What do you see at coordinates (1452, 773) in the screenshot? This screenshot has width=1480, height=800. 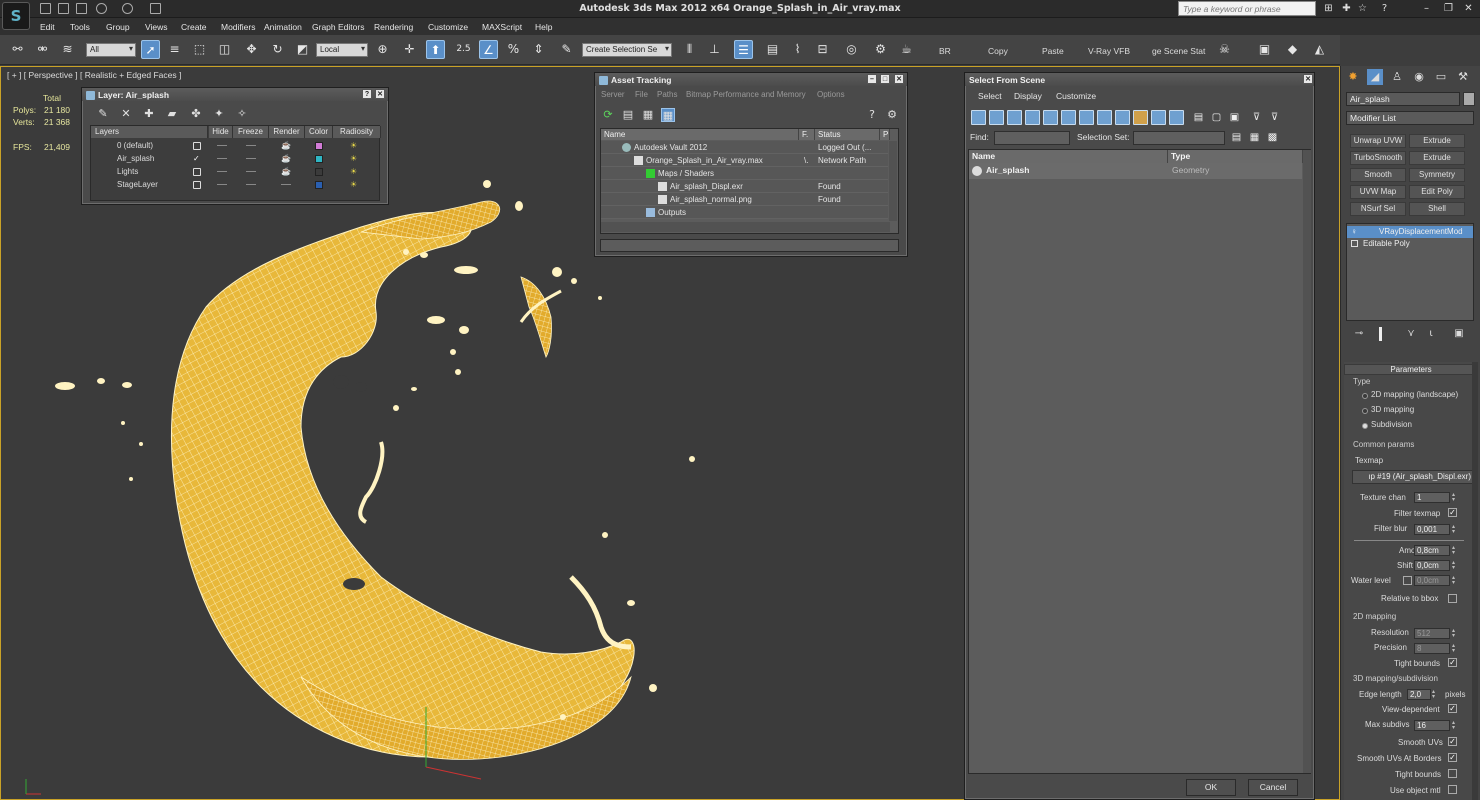 I see `tight-bounds2-checkbox` at bounding box center [1452, 773].